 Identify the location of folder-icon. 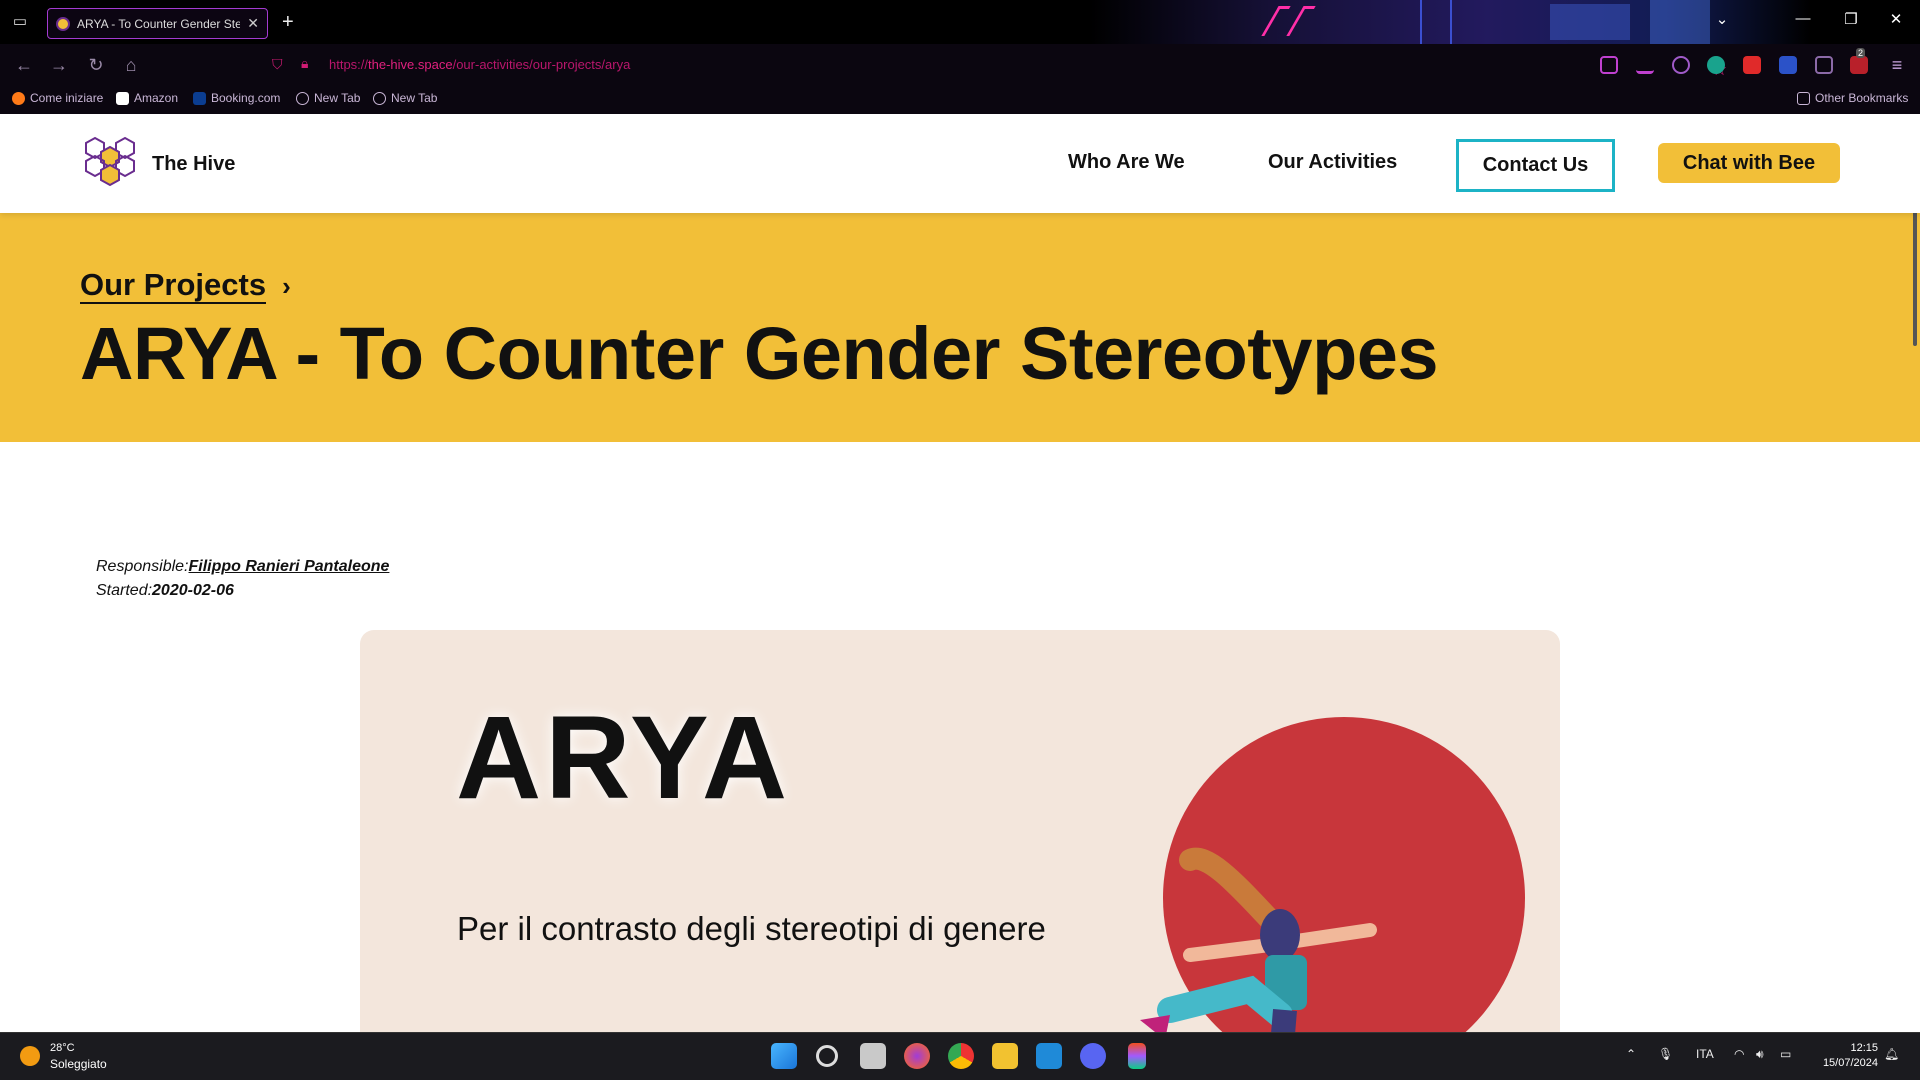
(1803, 98).